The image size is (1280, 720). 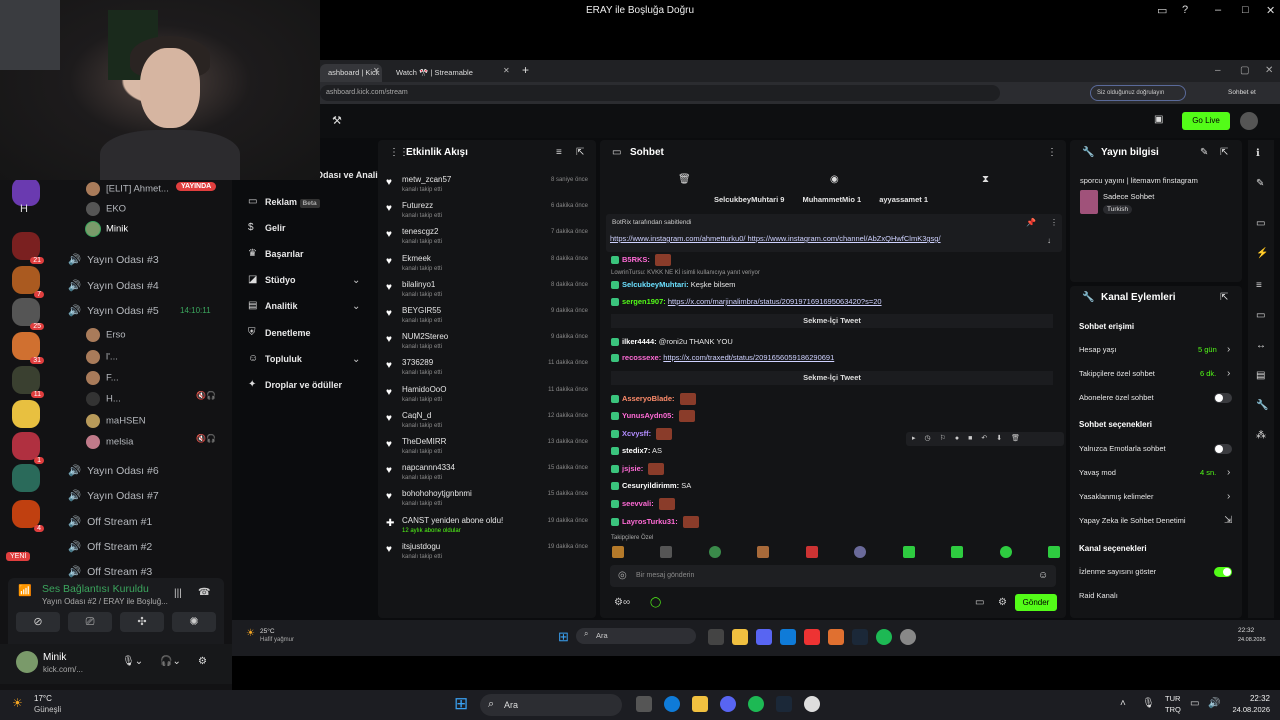 I want to click on voice-channel: 🔊 Yayın Odası #4, so click(x=113, y=285).